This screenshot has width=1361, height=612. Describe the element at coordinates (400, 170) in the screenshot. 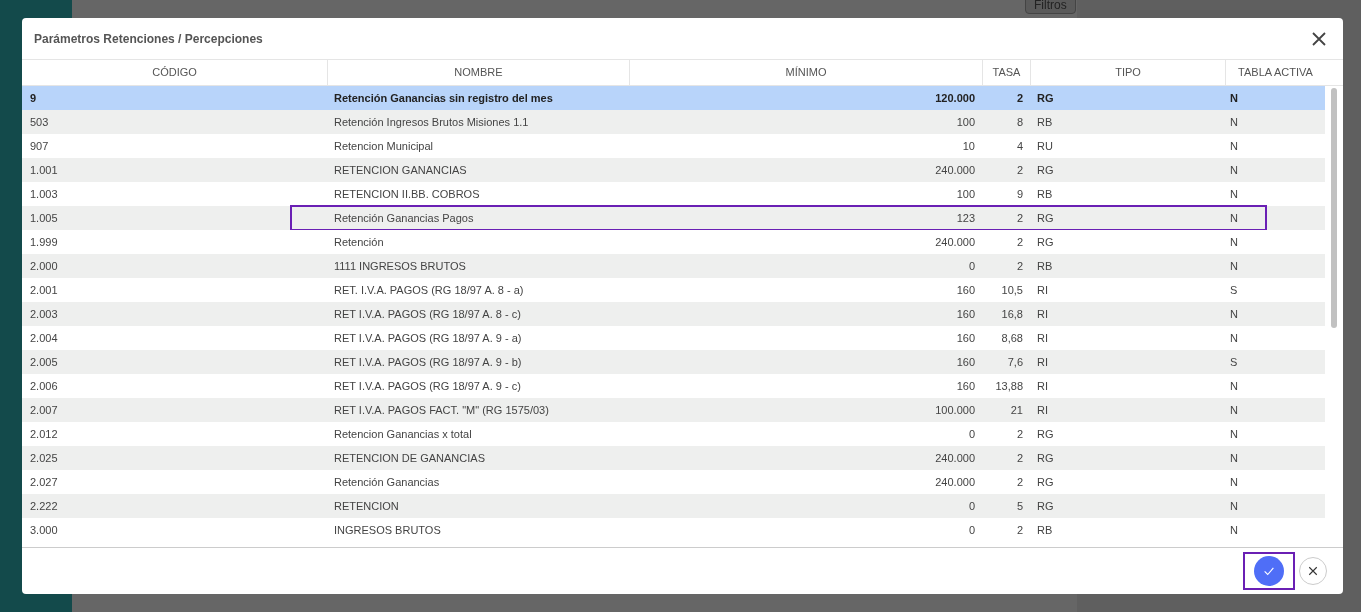

I see `table-cell-text: RETENCION GANANCIAS` at that location.